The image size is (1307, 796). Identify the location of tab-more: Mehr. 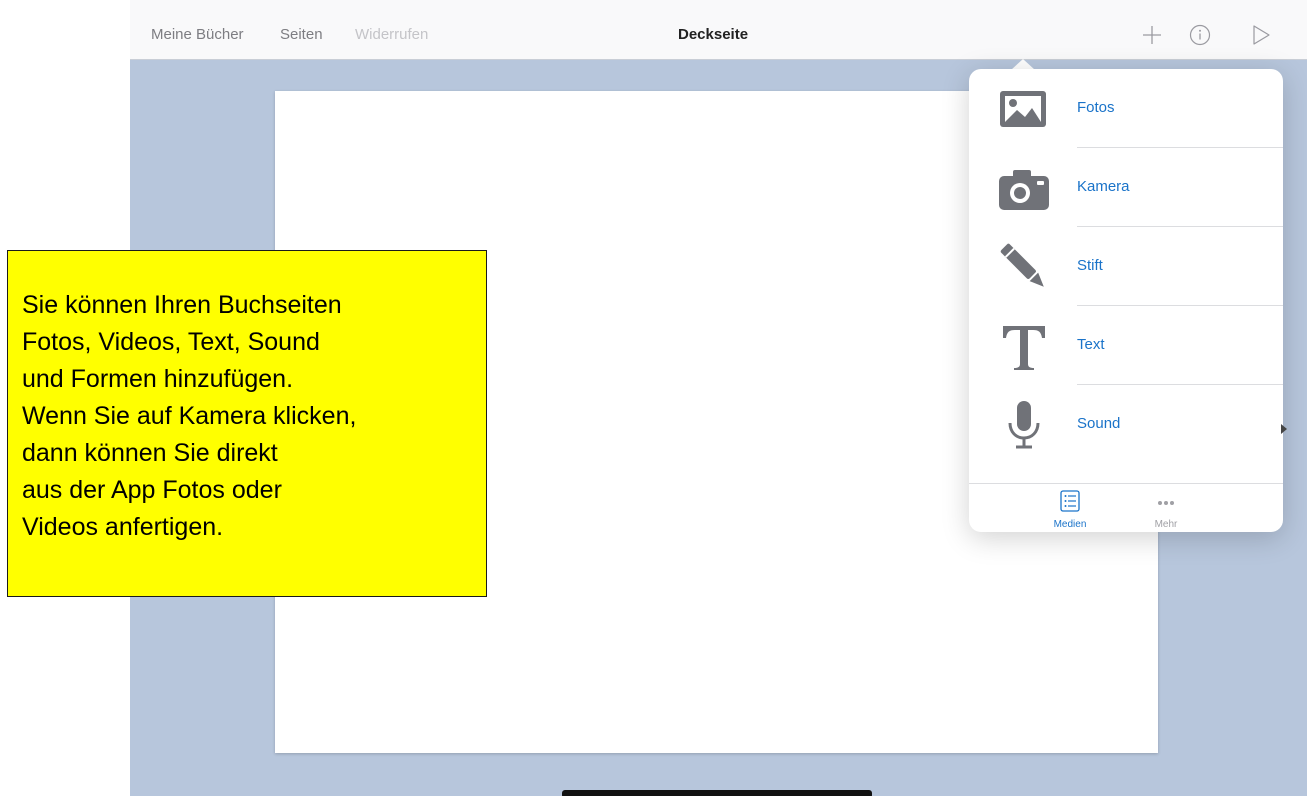
(1166, 510).